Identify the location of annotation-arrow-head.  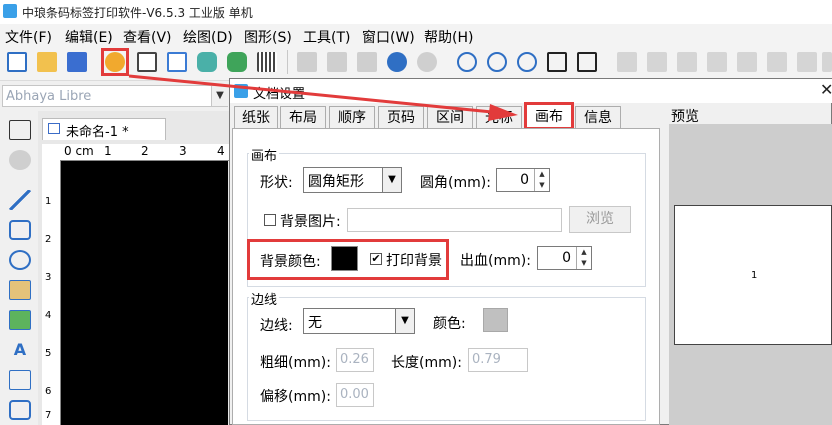
(503, 112).